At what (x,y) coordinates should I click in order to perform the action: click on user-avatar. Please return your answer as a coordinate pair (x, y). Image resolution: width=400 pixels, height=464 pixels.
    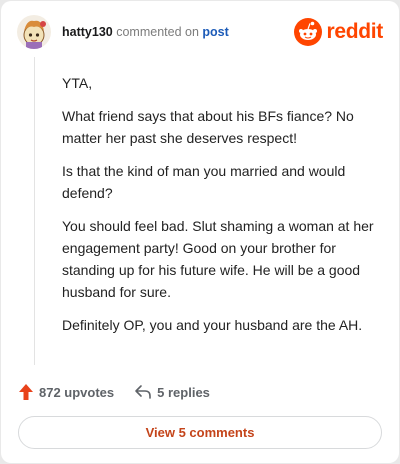
    Looking at the image, I should click on (34, 32).